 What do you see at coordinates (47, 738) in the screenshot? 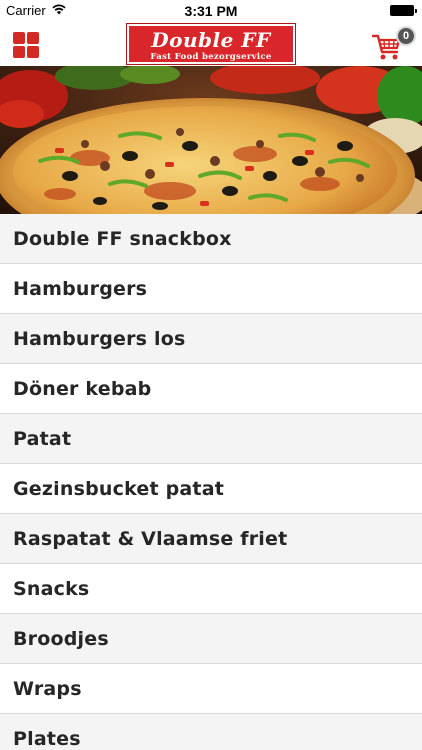
I see `list-item-label: Plates` at bounding box center [47, 738].